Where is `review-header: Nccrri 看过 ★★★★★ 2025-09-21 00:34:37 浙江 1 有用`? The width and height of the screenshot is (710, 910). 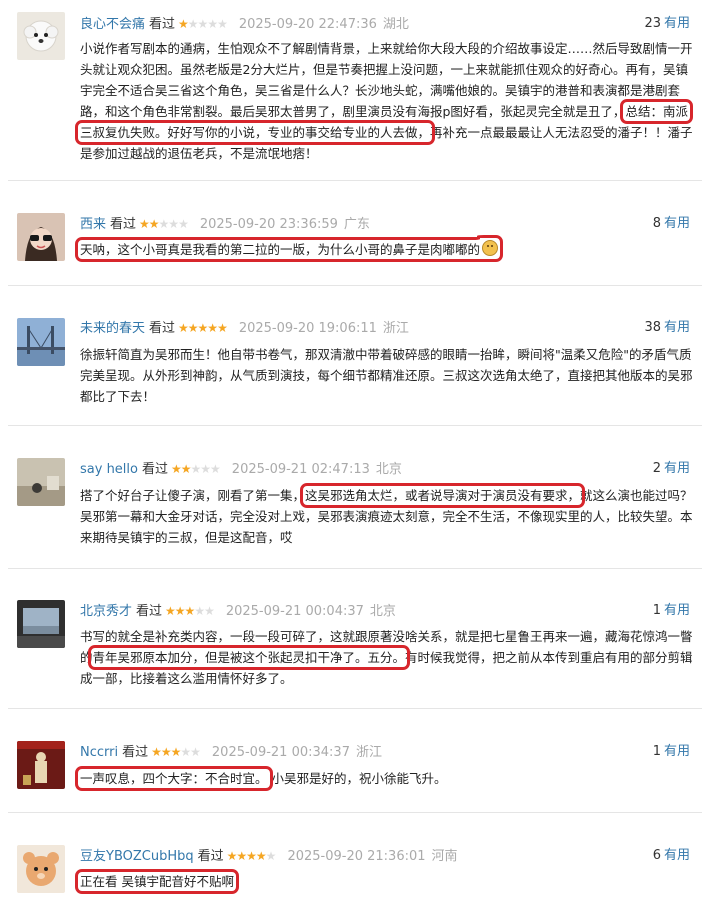 review-header: Nccrri 看过 ★★★★★ 2025-09-21 00:34:37 浙江 1 有用 is located at coordinates (385, 752).